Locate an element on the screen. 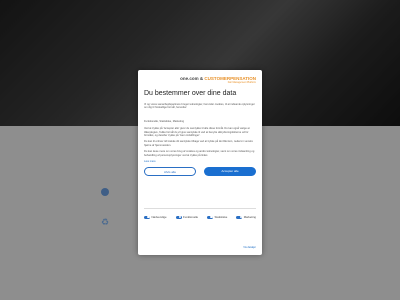 This screenshot has height=300, width=400. read-more-link: Læs mere is located at coordinates (200, 161).